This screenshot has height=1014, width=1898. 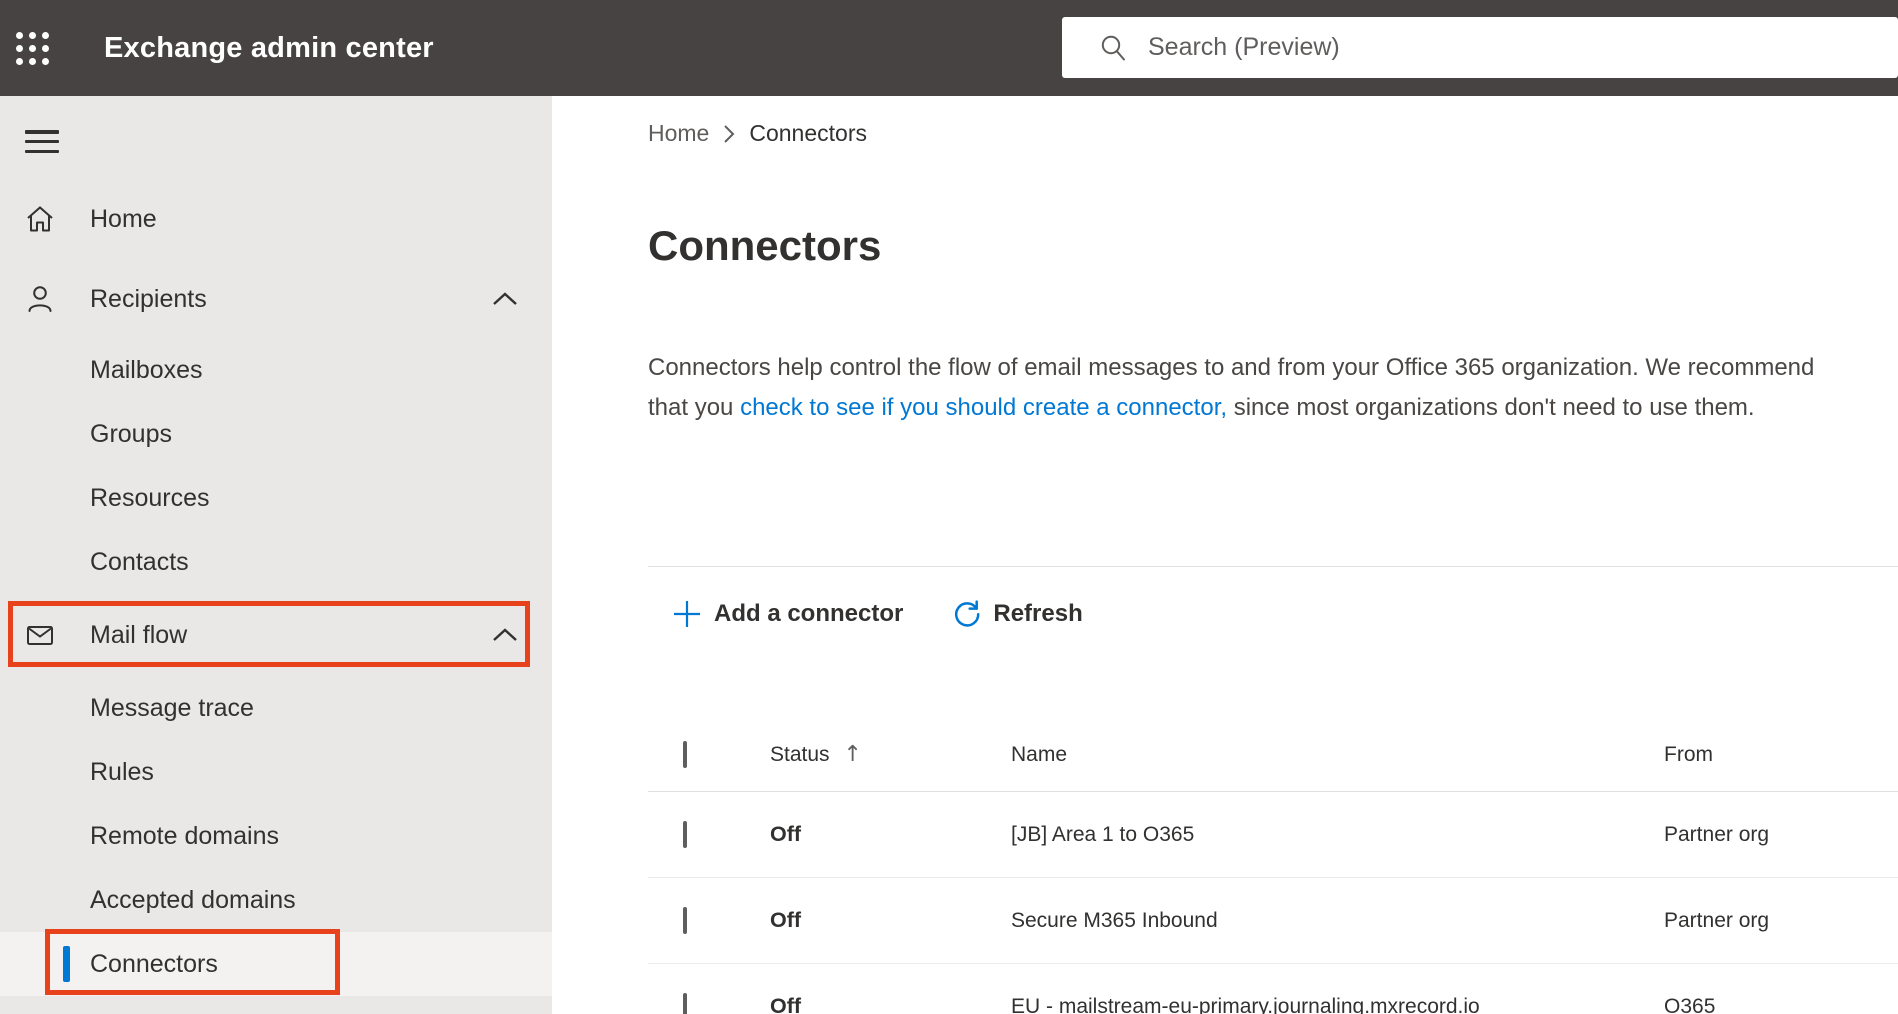 I want to click on table-row: Off [JB] Area 1 to O365 Partner org, so click(x=1273, y=835).